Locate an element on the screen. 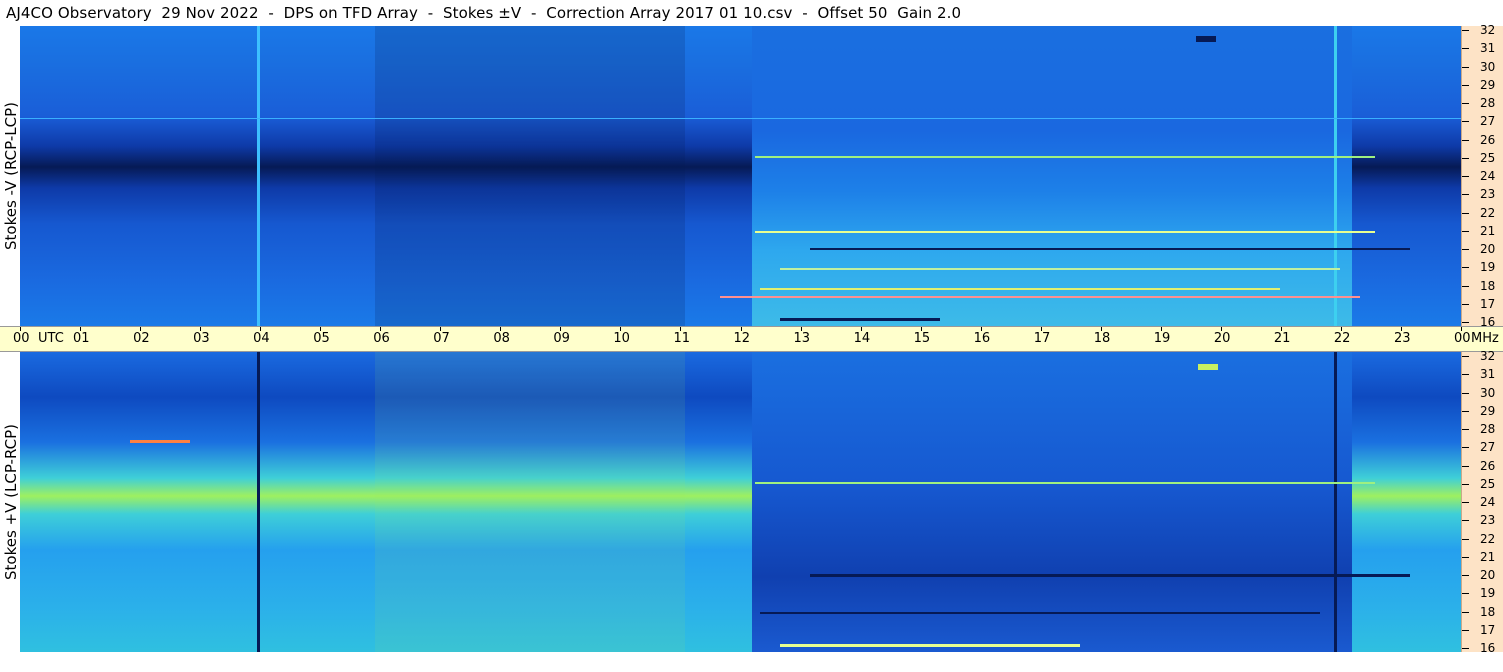  frequency-label-bottom-23: 23 is located at coordinates (1488, 520).